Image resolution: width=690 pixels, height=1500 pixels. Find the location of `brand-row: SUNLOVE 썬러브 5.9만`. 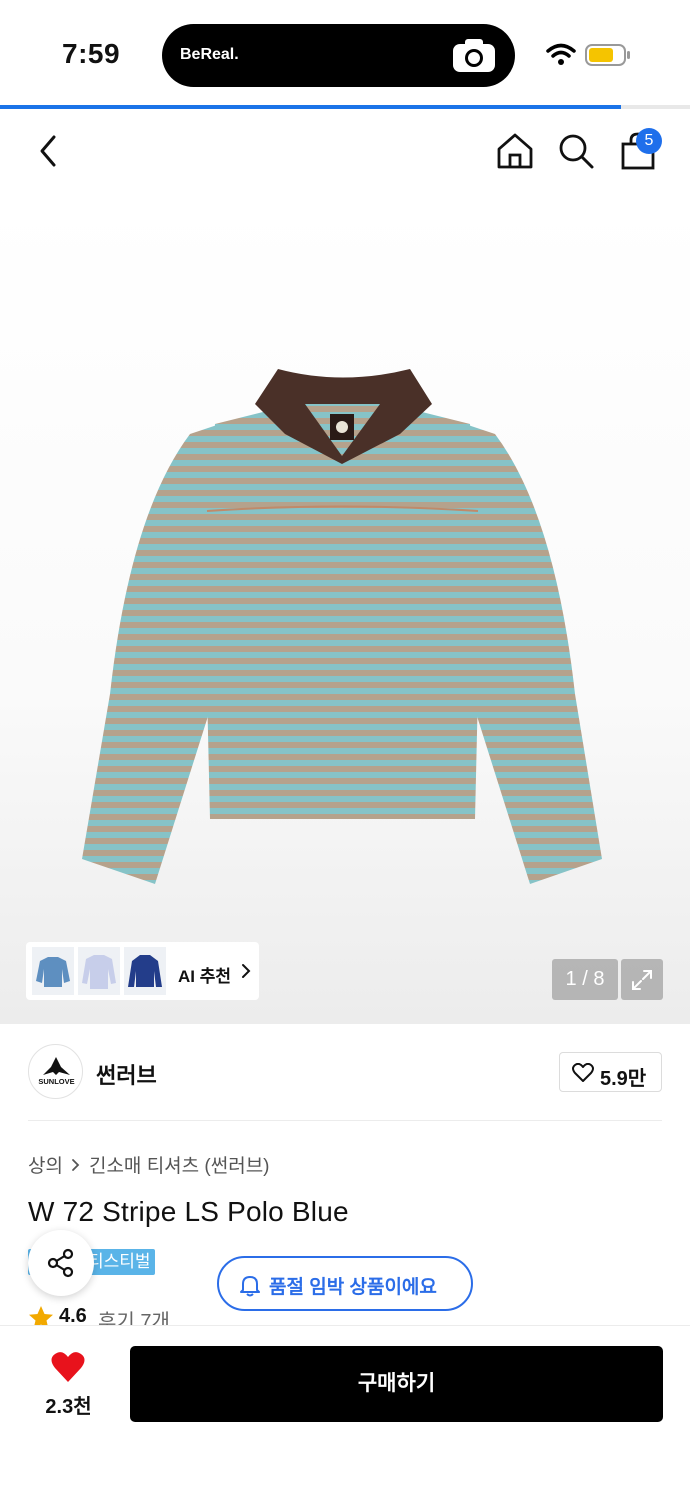

brand-row: SUNLOVE 썬러브 5.9만 is located at coordinates (345, 1072).